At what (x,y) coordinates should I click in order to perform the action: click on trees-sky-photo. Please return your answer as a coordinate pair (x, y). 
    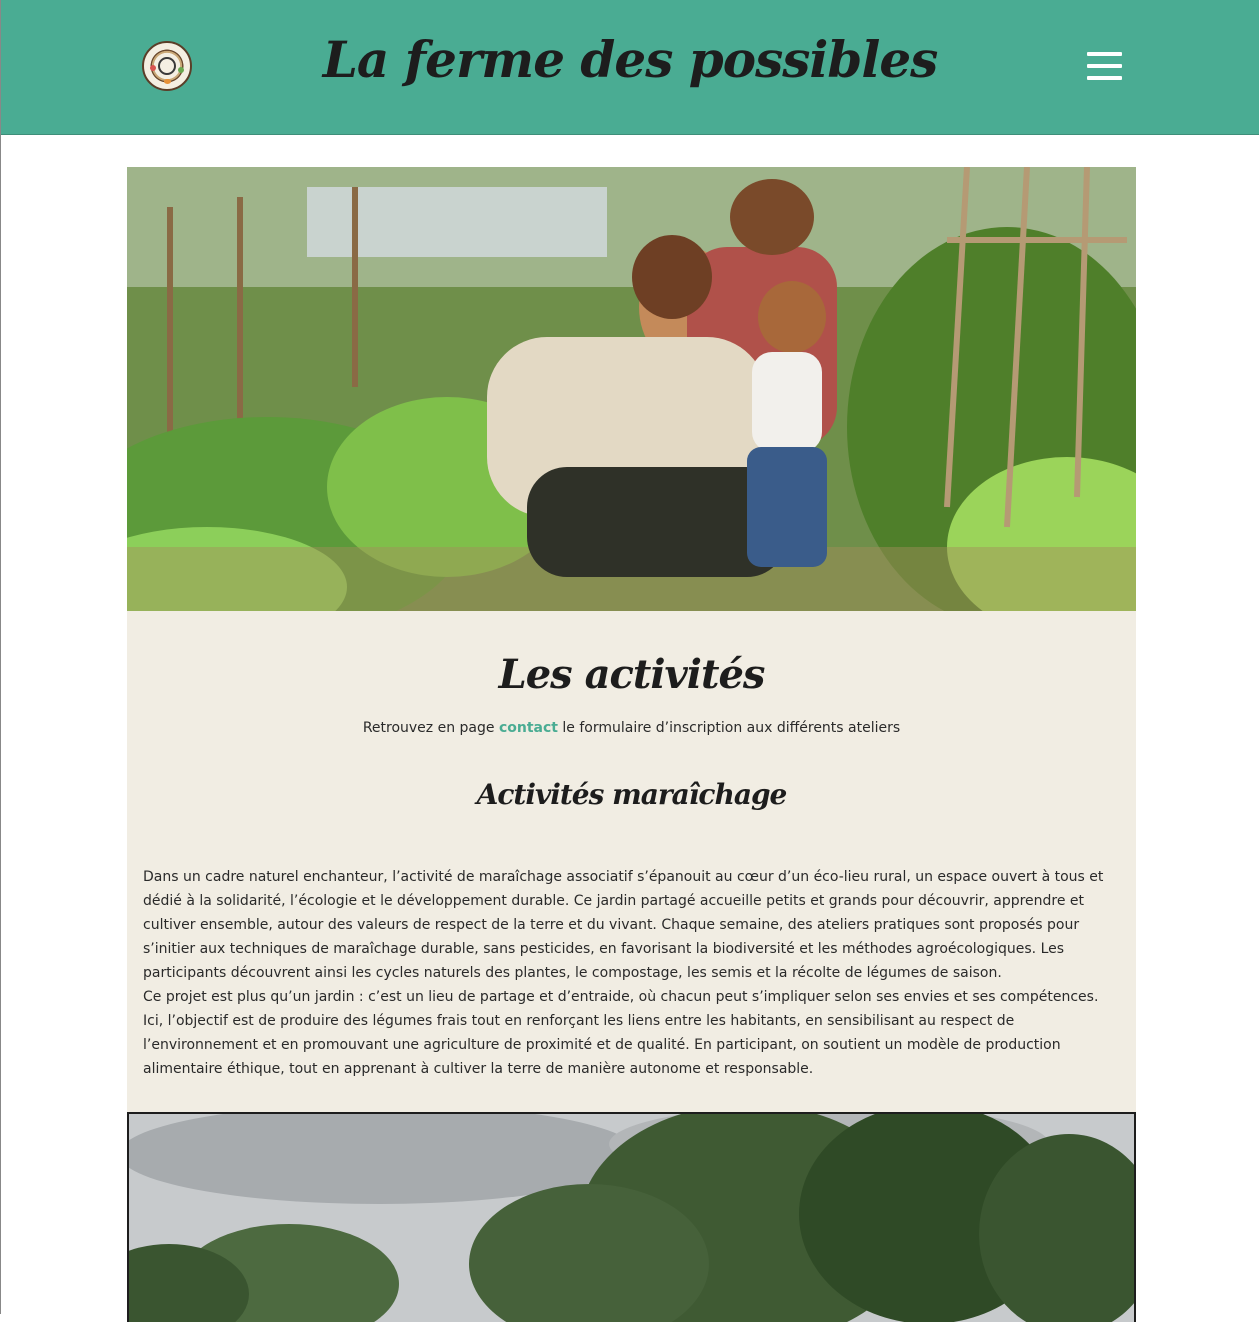
    Looking at the image, I should click on (631, 1218).